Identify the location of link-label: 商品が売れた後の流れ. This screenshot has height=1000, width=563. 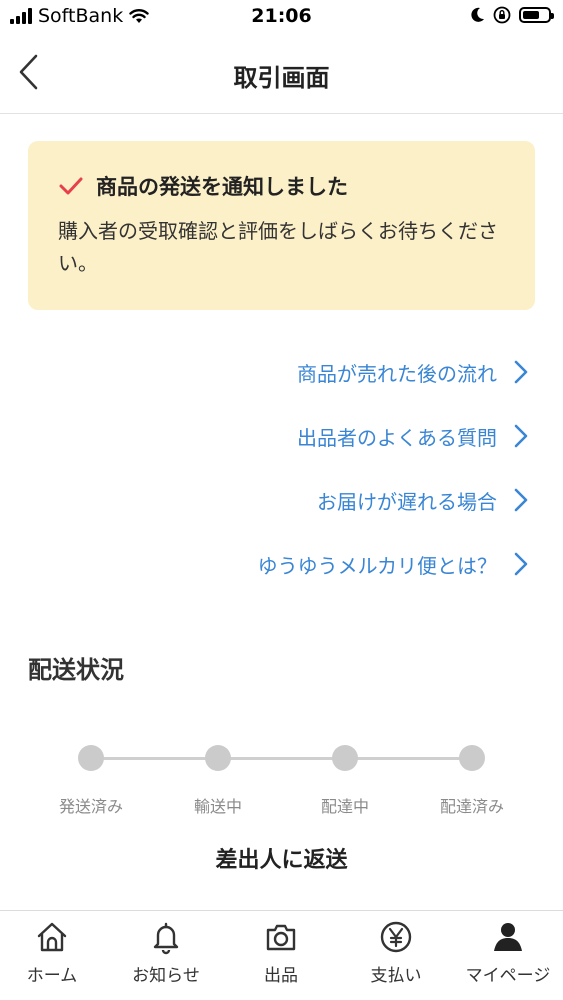
(397, 373).